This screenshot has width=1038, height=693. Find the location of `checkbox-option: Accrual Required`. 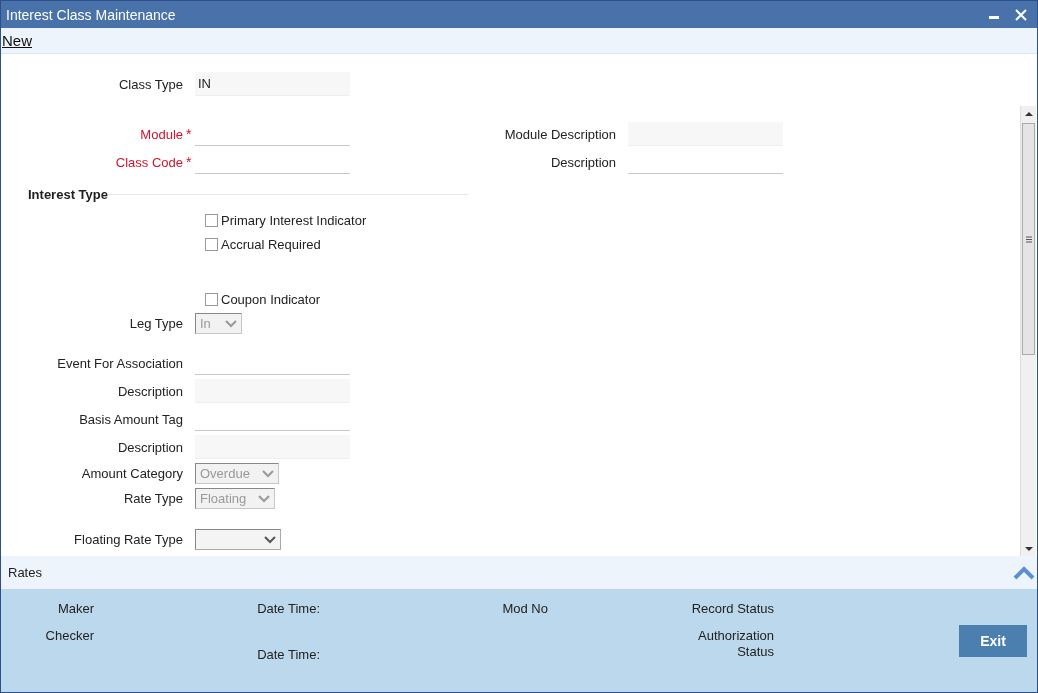

checkbox-option: Accrual Required is located at coordinates (263, 244).